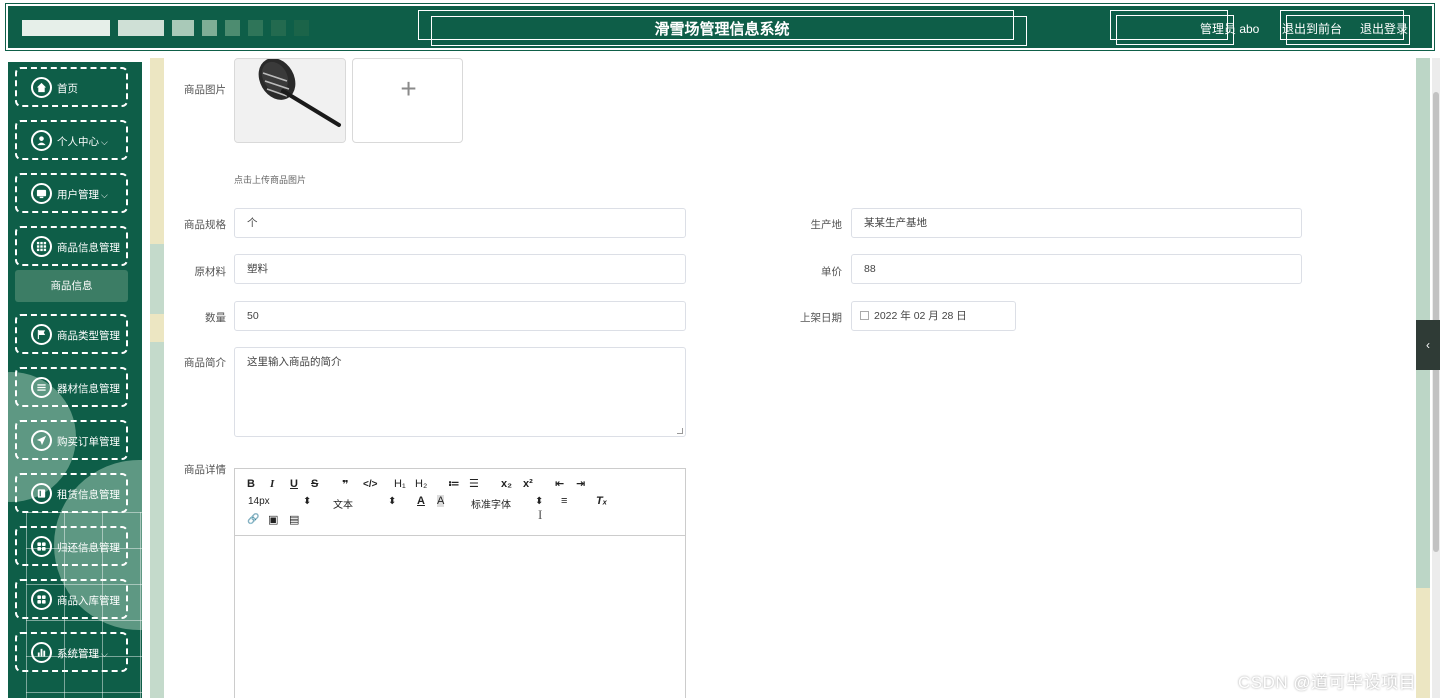 Image resolution: width=1440 pixels, height=698 pixels. What do you see at coordinates (205, 470) in the screenshot?
I see `detail-label: 商品详情` at bounding box center [205, 470].